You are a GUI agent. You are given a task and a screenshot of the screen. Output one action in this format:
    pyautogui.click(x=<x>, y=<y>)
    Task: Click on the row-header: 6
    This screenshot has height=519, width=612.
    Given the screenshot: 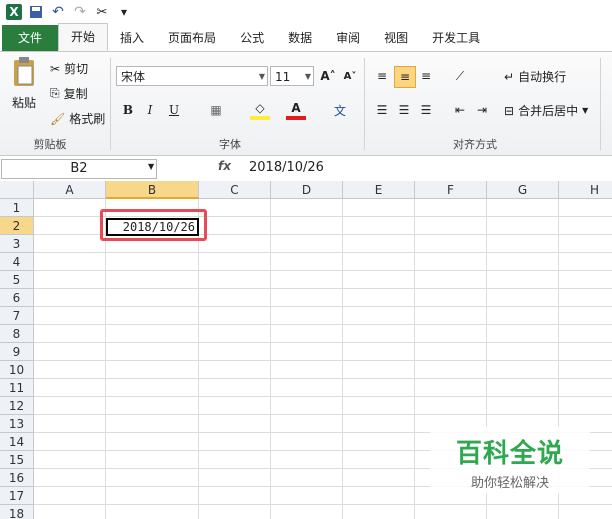 What is the action you would take?
    pyautogui.click(x=17, y=298)
    